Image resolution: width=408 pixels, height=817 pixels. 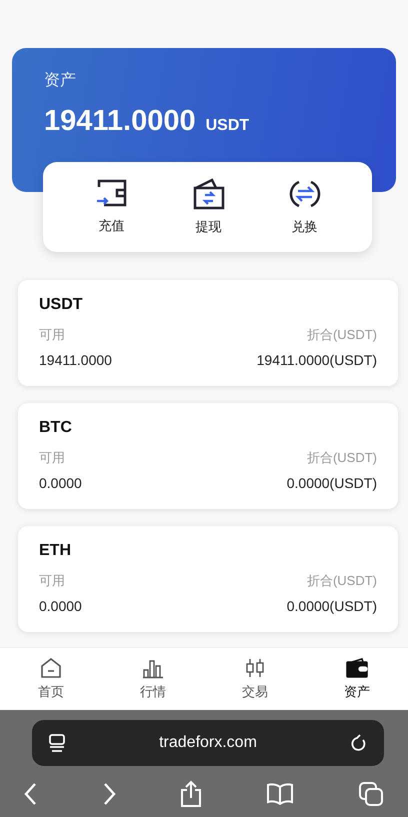 I want to click on action-button: 提现, so click(x=209, y=207).